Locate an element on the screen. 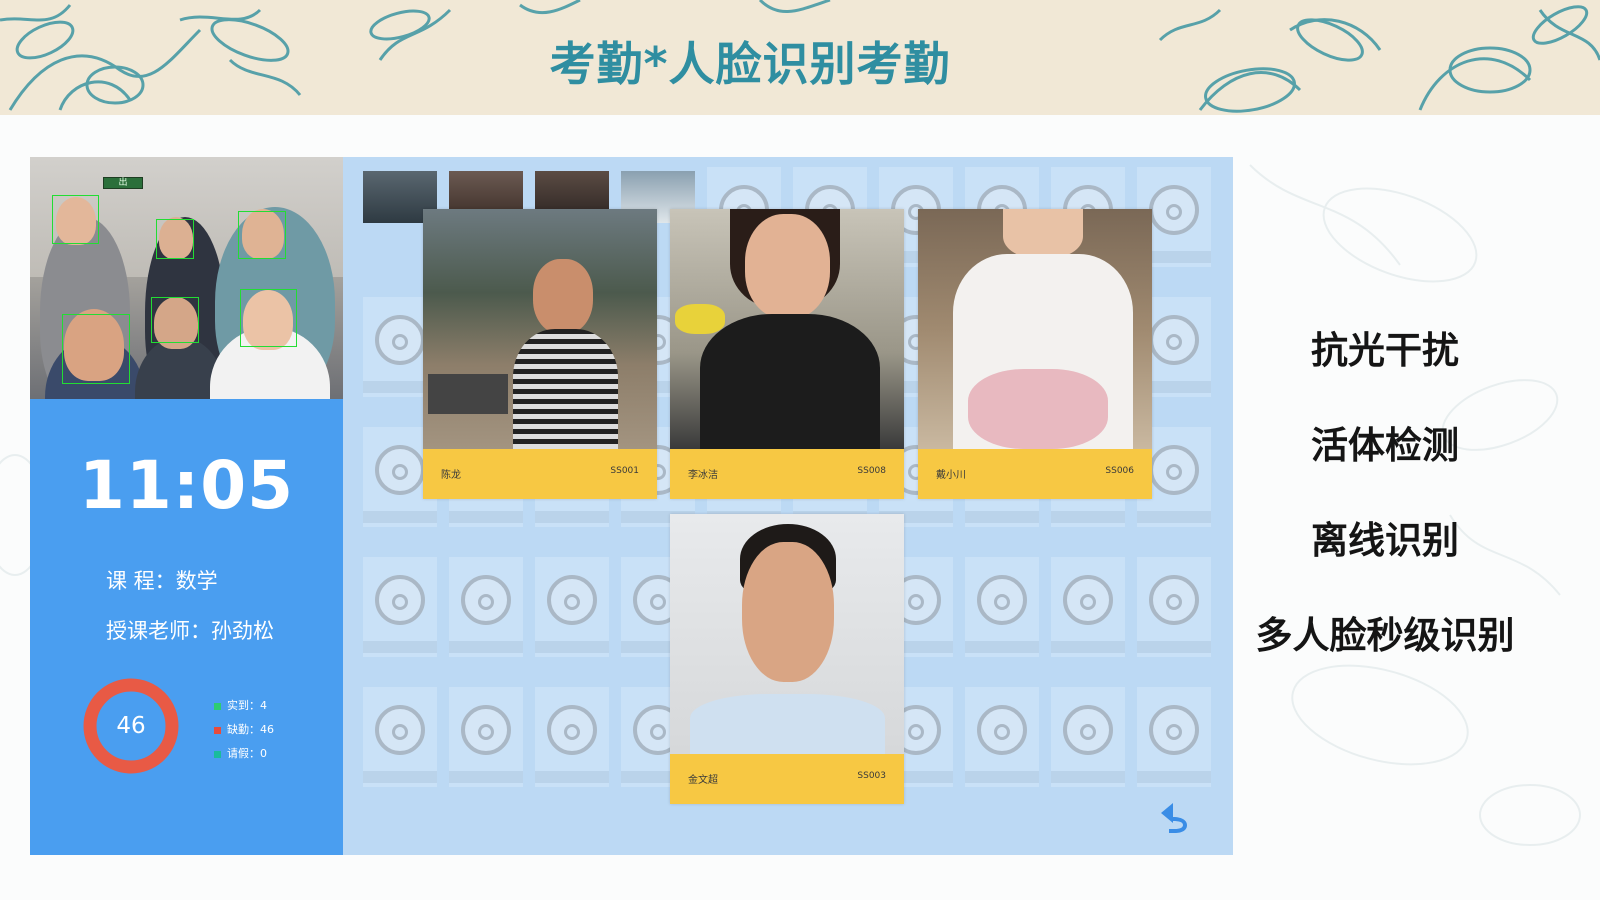 The width and height of the screenshot is (1600, 900). card-caption: 戴小川 SS006 is located at coordinates (1035, 474).